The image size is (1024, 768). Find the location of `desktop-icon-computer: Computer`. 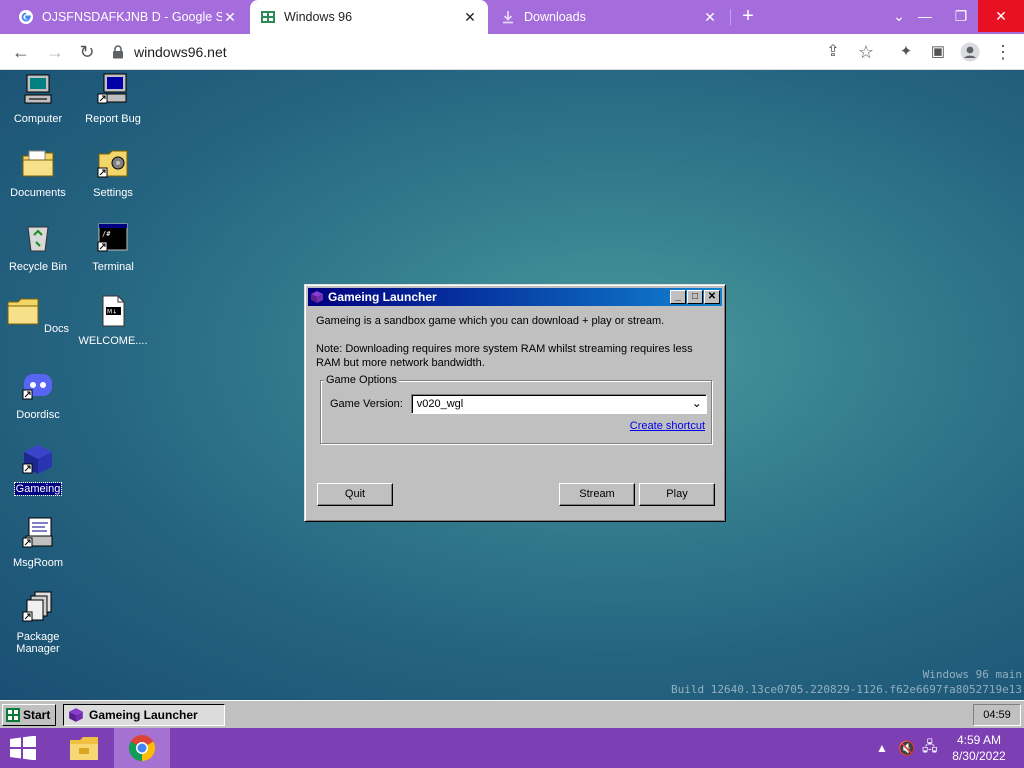

desktop-icon-computer: Computer is located at coordinates (38, 98).